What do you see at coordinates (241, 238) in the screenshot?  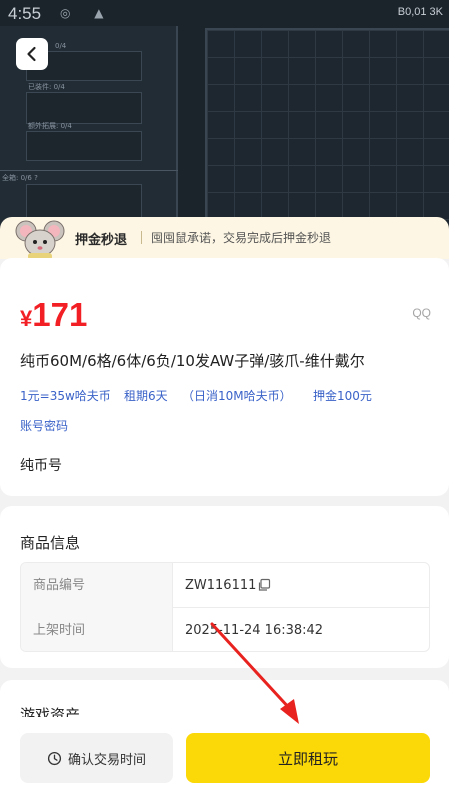 I see `banner-text: 囤囤鼠承诺，交易完成后押金秒退` at bounding box center [241, 238].